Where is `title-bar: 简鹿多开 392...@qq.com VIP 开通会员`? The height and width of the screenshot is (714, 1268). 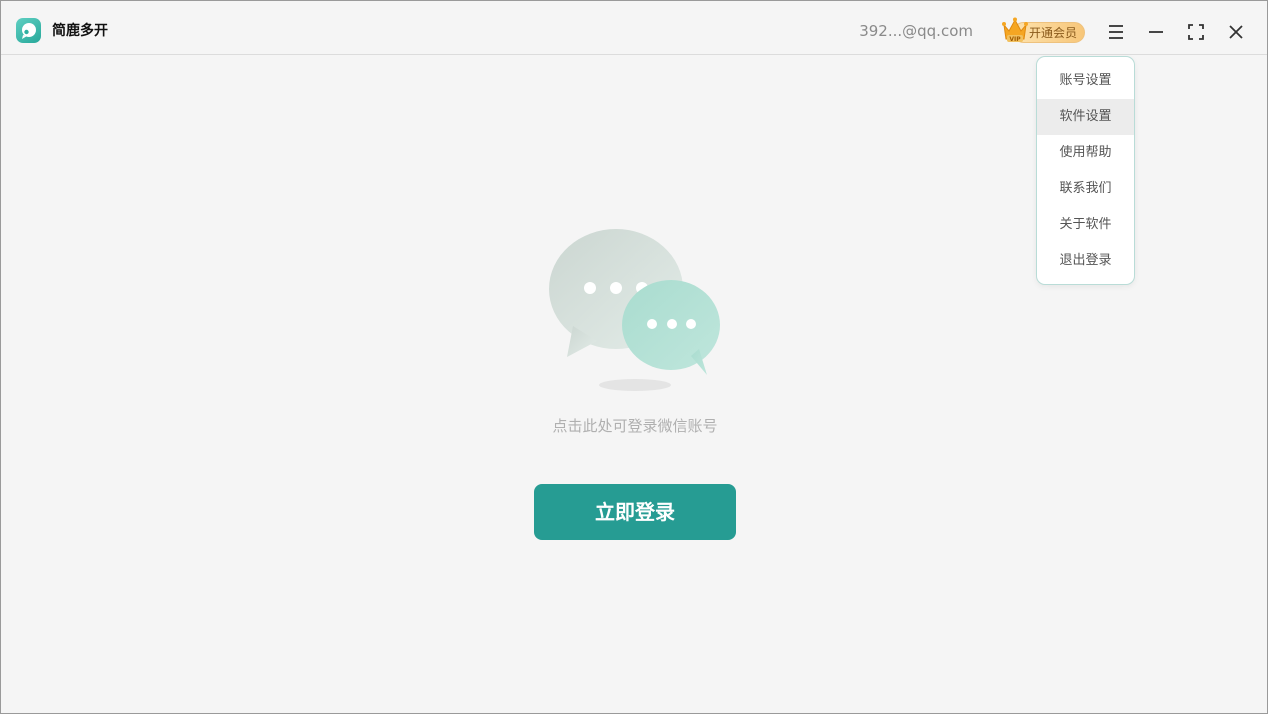 title-bar: 简鹿多开 392...@qq.com VIP 开通会员 is located at coordinates (634, 28).